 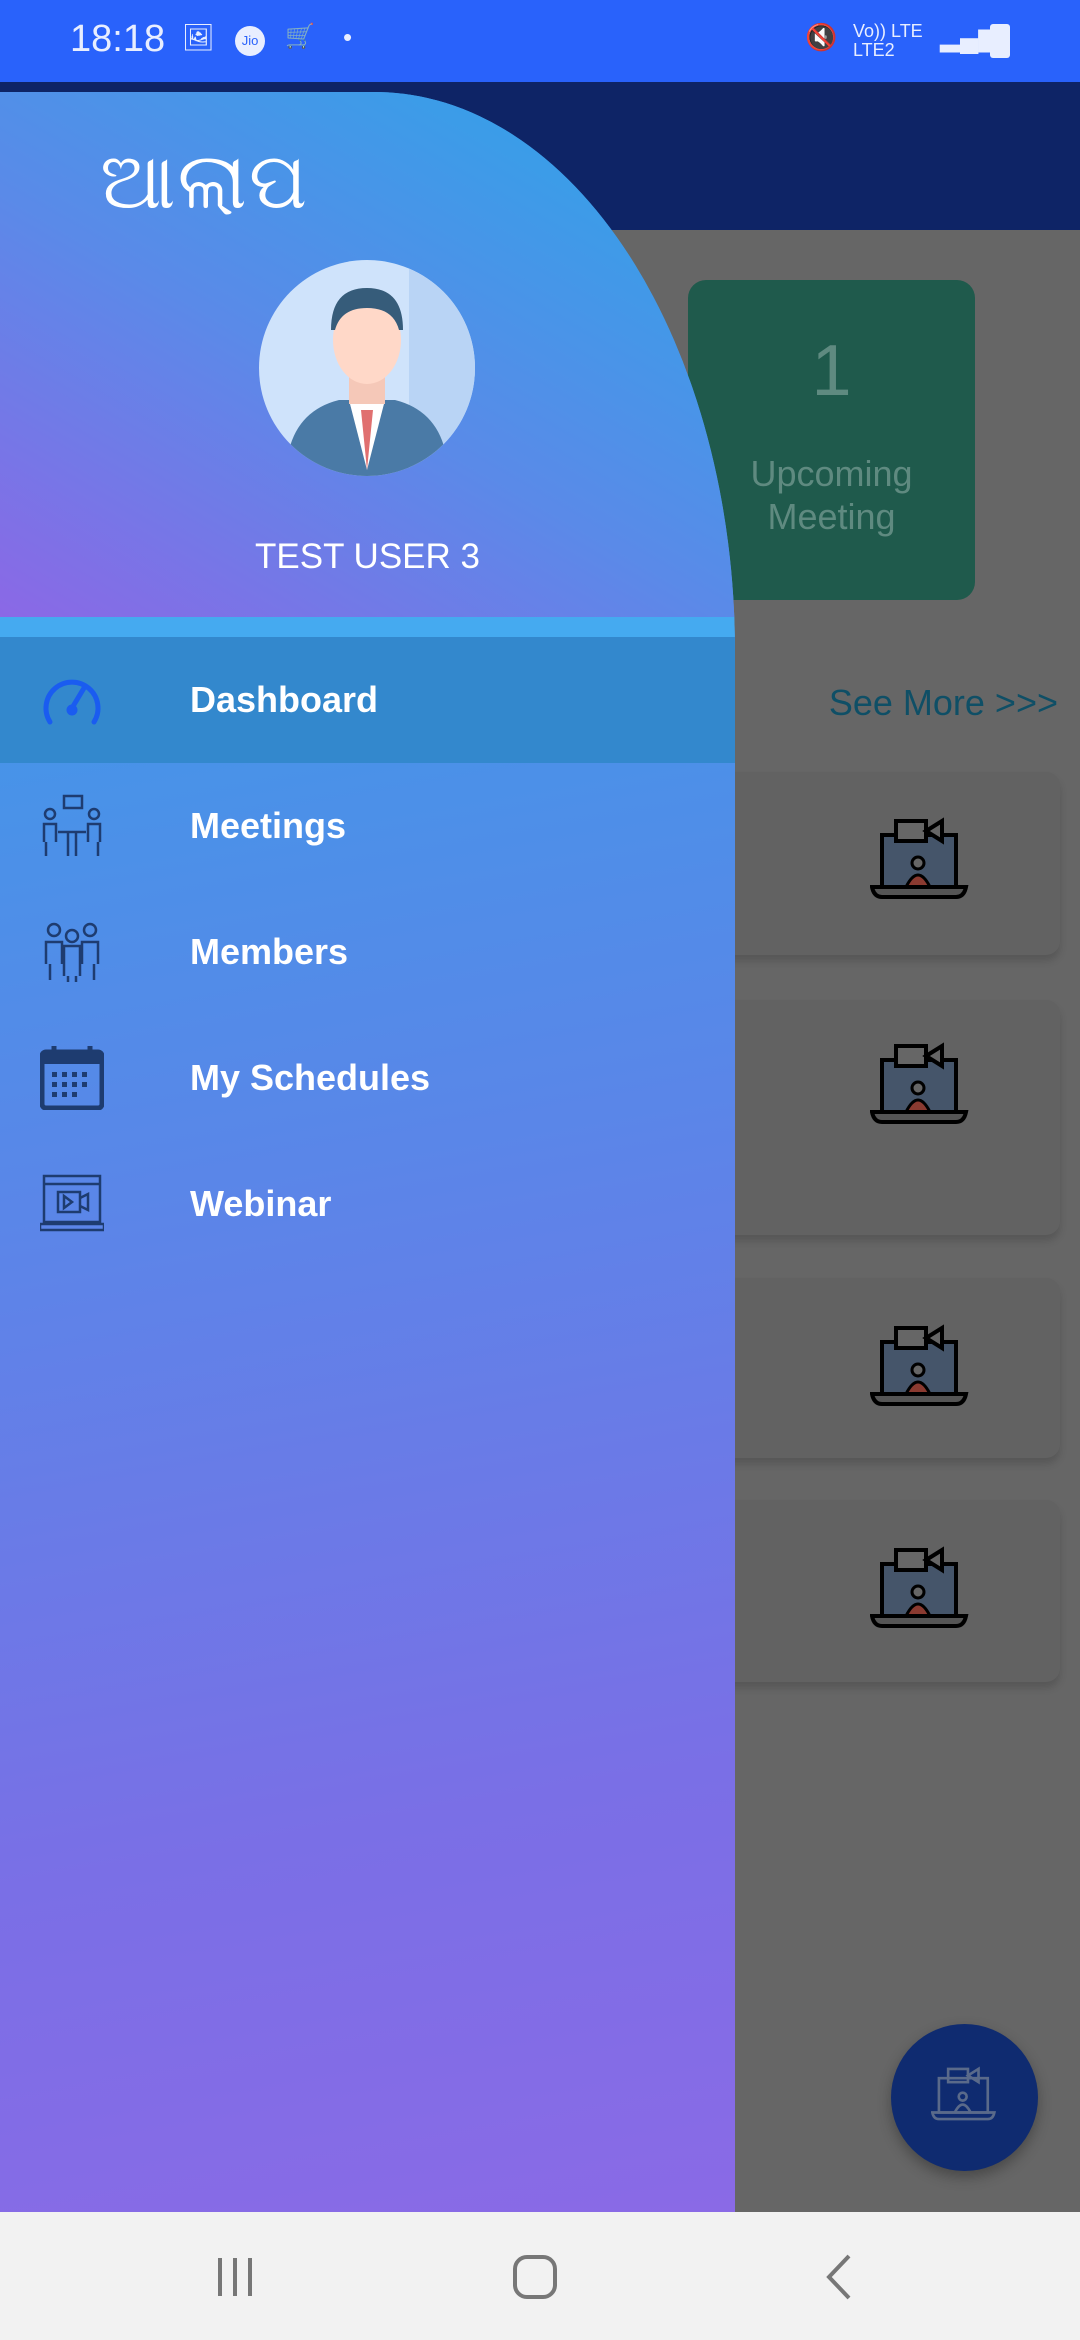 What do you see at coordinates (310, 1077) in the screenshot?
I see `drawer-item-label: My Schedules` at bounding box center [310, 1077].